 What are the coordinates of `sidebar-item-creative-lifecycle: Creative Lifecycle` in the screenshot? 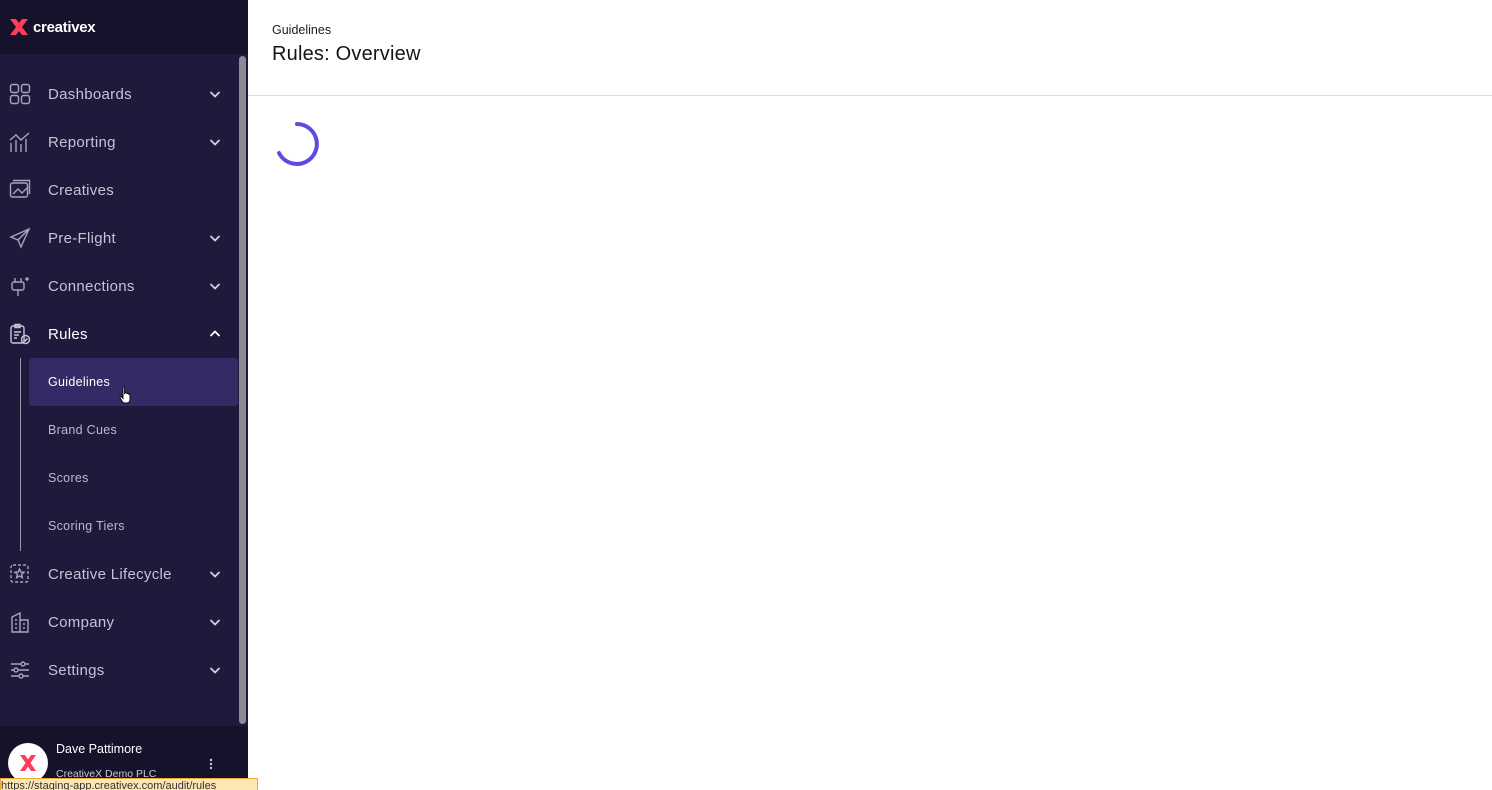 It's located at (119, 574).